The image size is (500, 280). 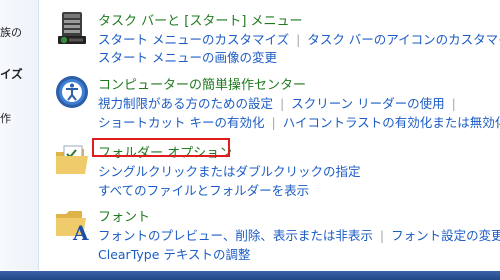 I want to click on toggle-high-contrast-link: ハイコントラストの有効化または無効化, so click(x=391, y=122).